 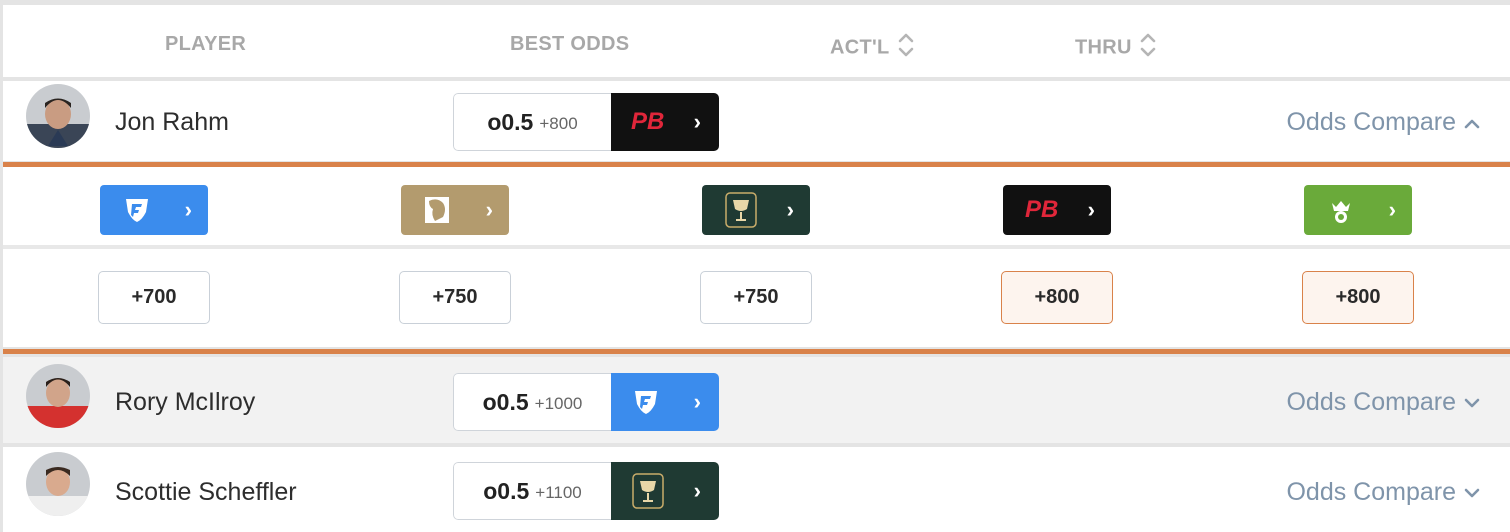 What do you see at coordinates (558, 123) in the screenshot?
I see `odds-price: +800` at bounding box center [558, 123].